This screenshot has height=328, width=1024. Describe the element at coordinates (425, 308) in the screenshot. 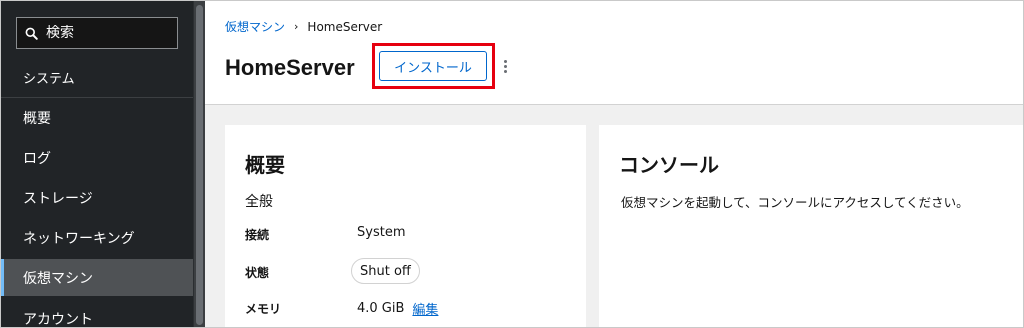

I see `edit-memory-link: 編集` at that location.